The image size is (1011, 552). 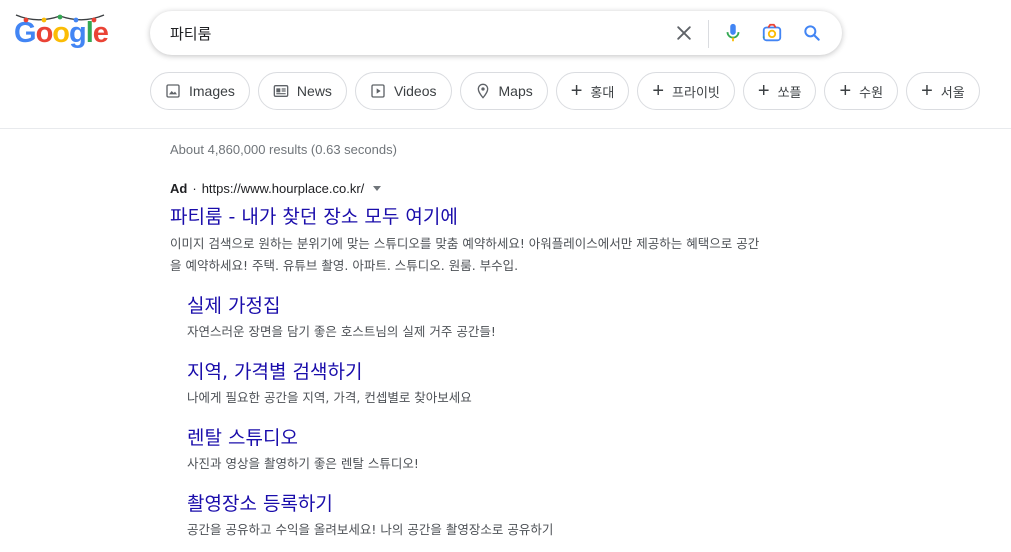 What do you see at coordinates (370, 529) in the screenshot?
I see `sitelink-desc: 공간을 공유하고 수익을 올려보세요! 나의 공간을 촬영장소로 공유하기` at bounding box center [370, 529].